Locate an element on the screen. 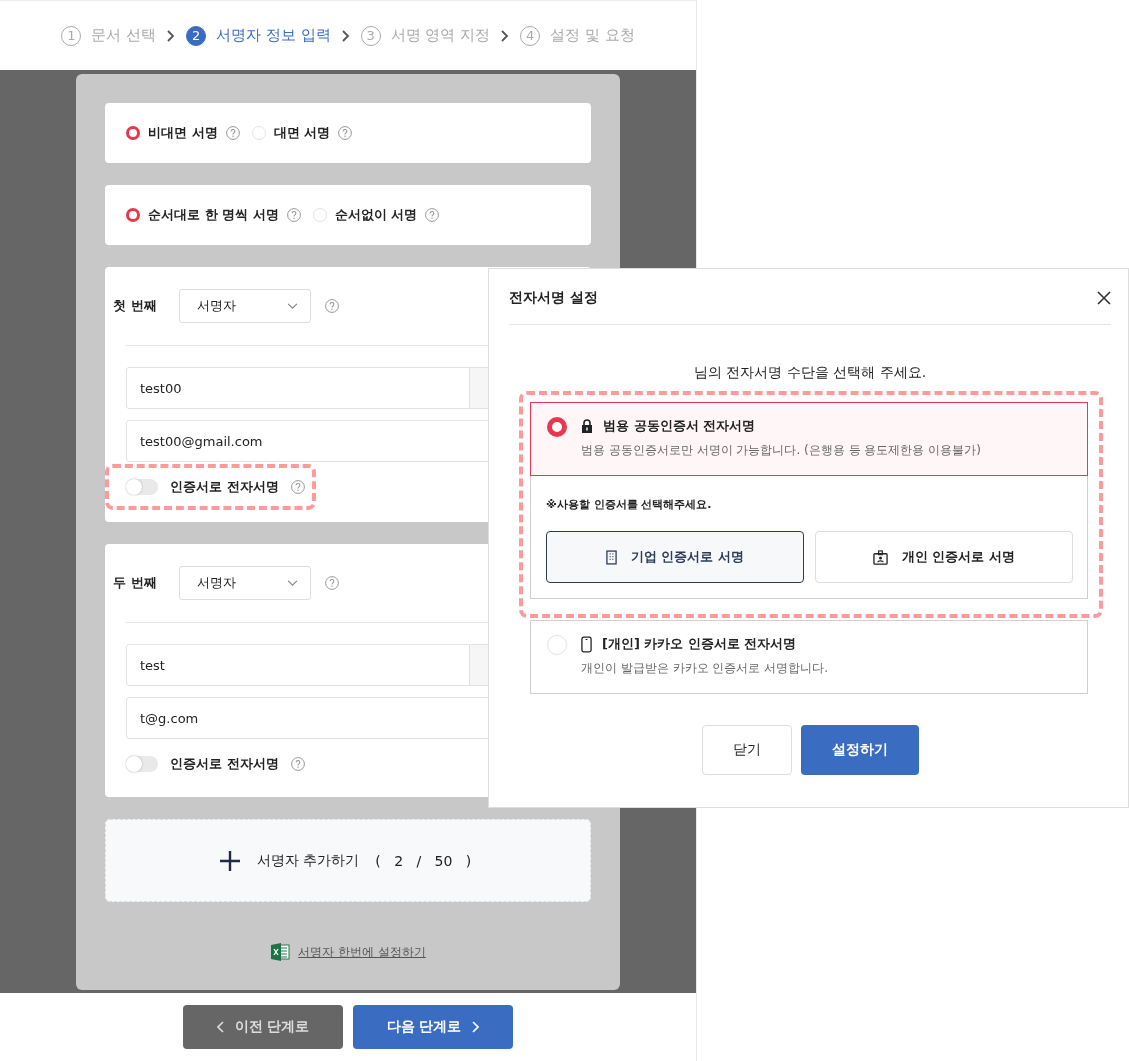 The width and height of the screenshot is (1129, 1061). plus-icon is located at coordinates (229, 860).